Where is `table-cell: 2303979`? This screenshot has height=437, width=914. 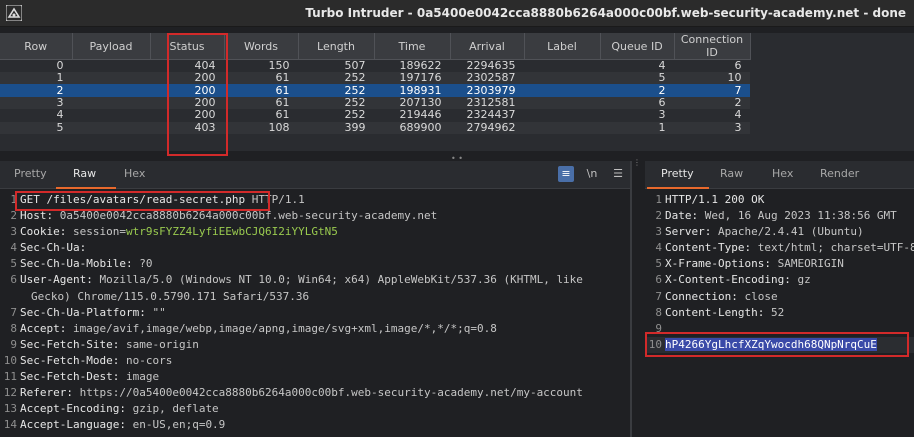
table-cell: 2303979 is located at coordinates (487, 90).